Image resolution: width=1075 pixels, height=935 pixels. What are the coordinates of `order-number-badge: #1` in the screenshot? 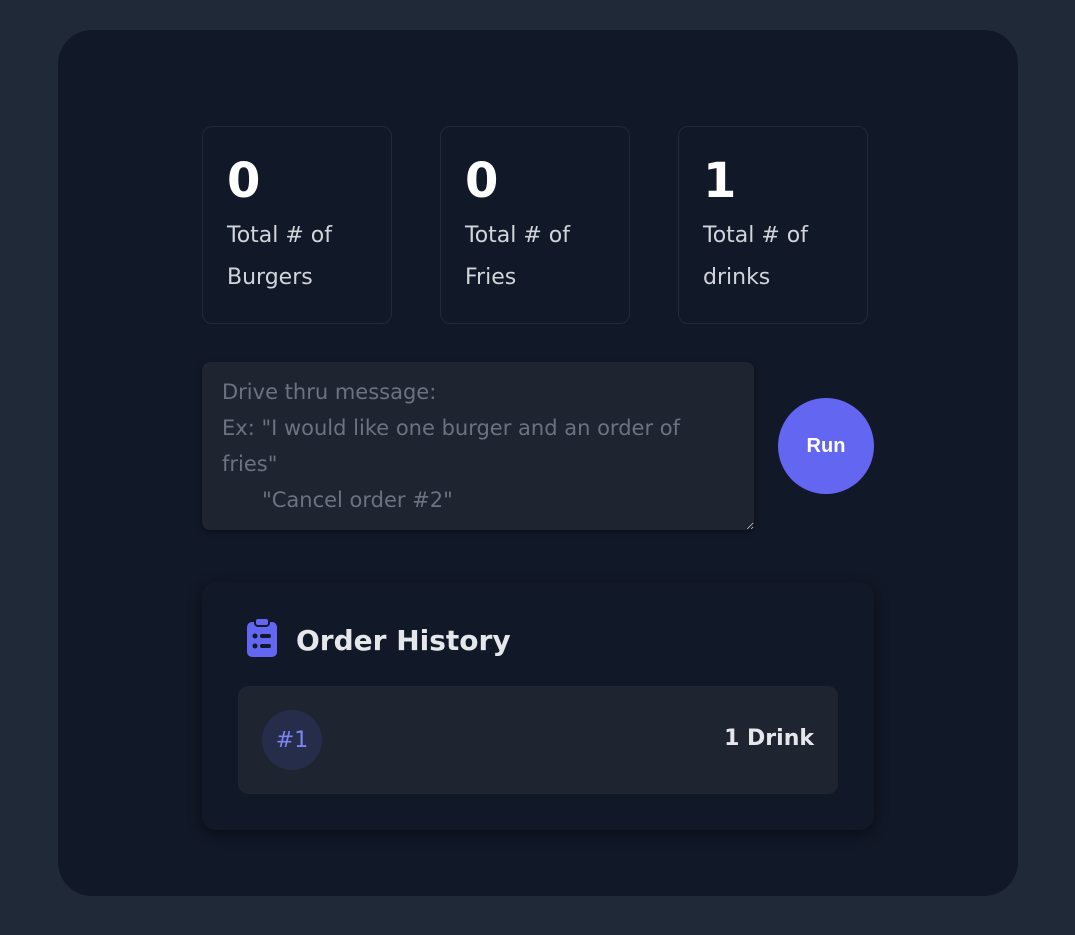 It's located at (292, 740).